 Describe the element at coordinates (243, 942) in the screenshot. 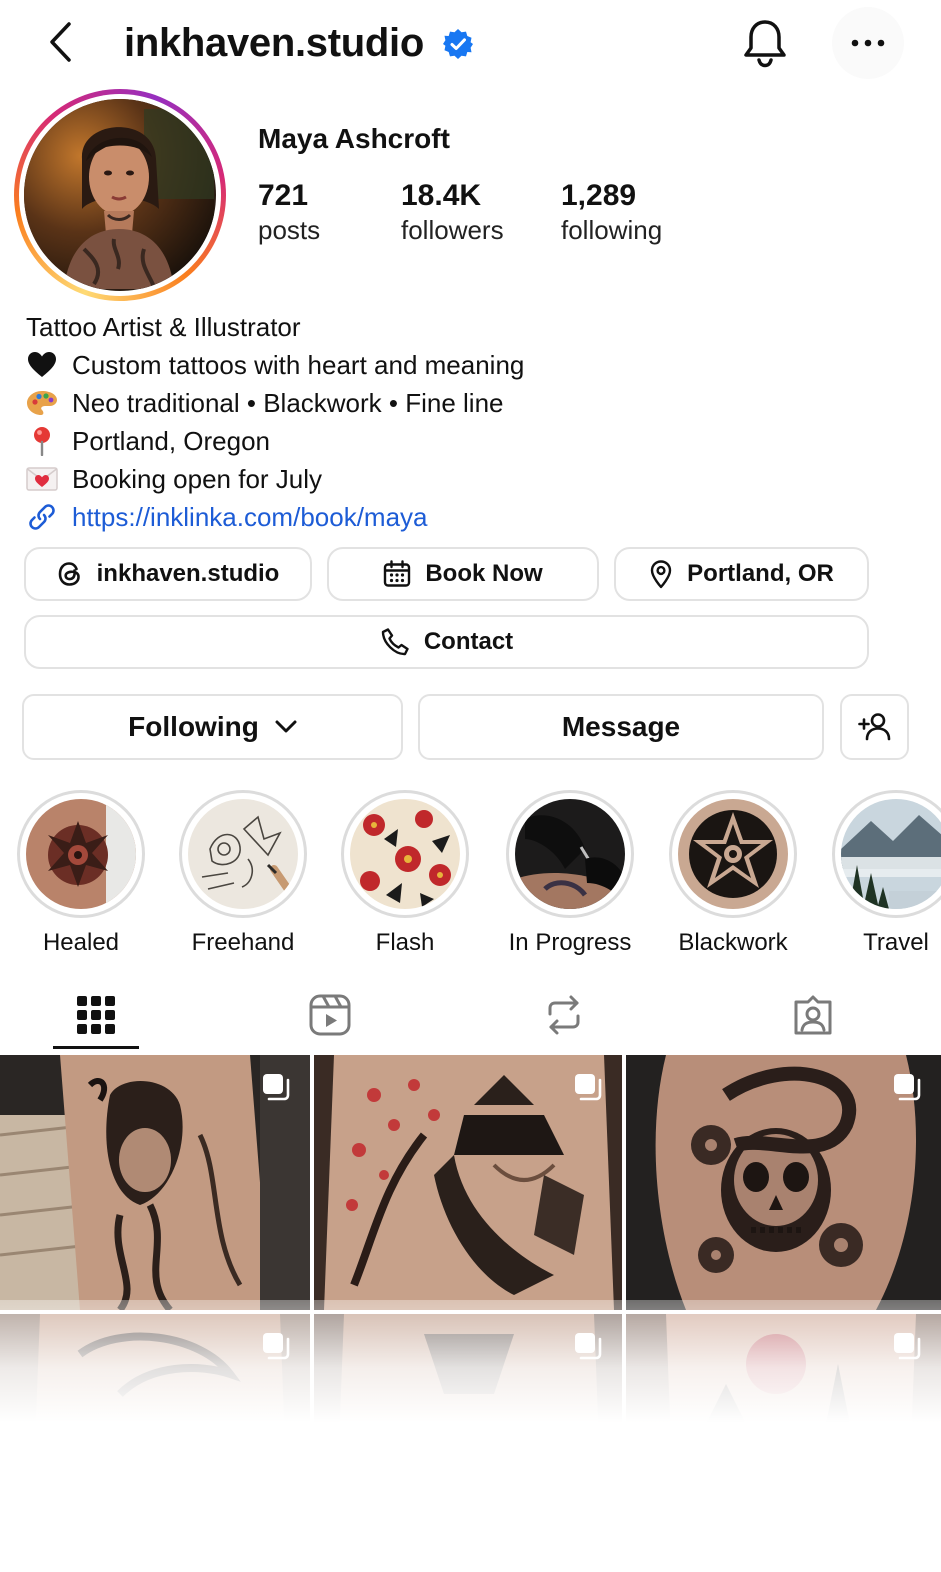

I see `highlight-label: Freehand` at that location.